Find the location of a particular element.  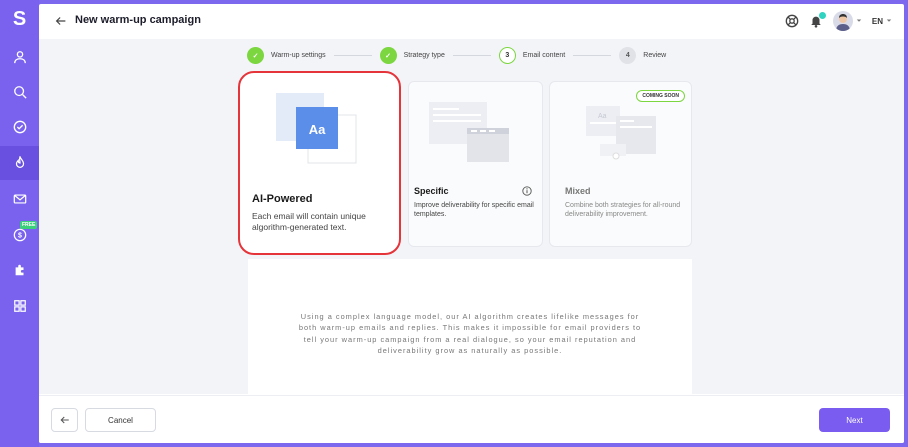

puzzle-icon is located at coordinates (19, 270).